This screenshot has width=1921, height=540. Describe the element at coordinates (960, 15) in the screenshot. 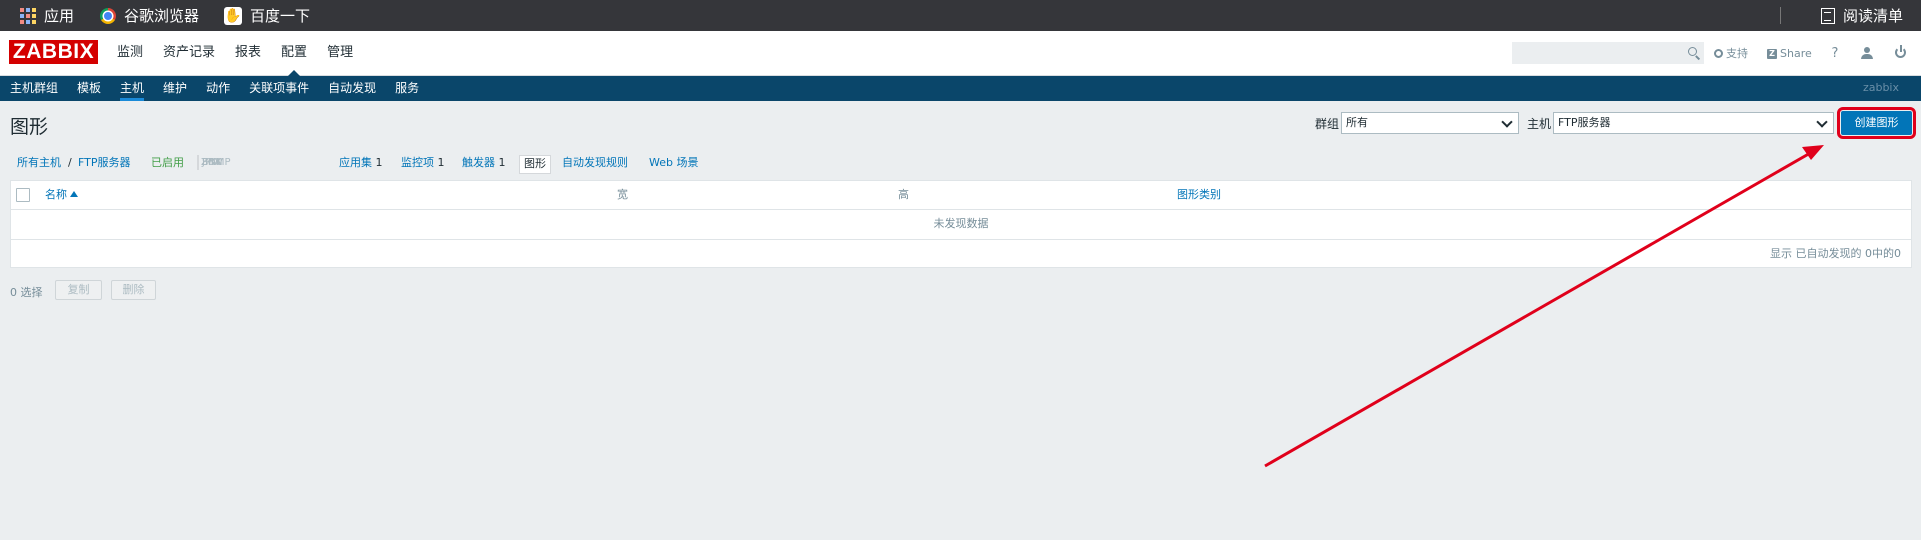

I see `bookmarks-bar: 应用 谷歌浏览器 ✋ 百度一下 阅读清单` at that location.